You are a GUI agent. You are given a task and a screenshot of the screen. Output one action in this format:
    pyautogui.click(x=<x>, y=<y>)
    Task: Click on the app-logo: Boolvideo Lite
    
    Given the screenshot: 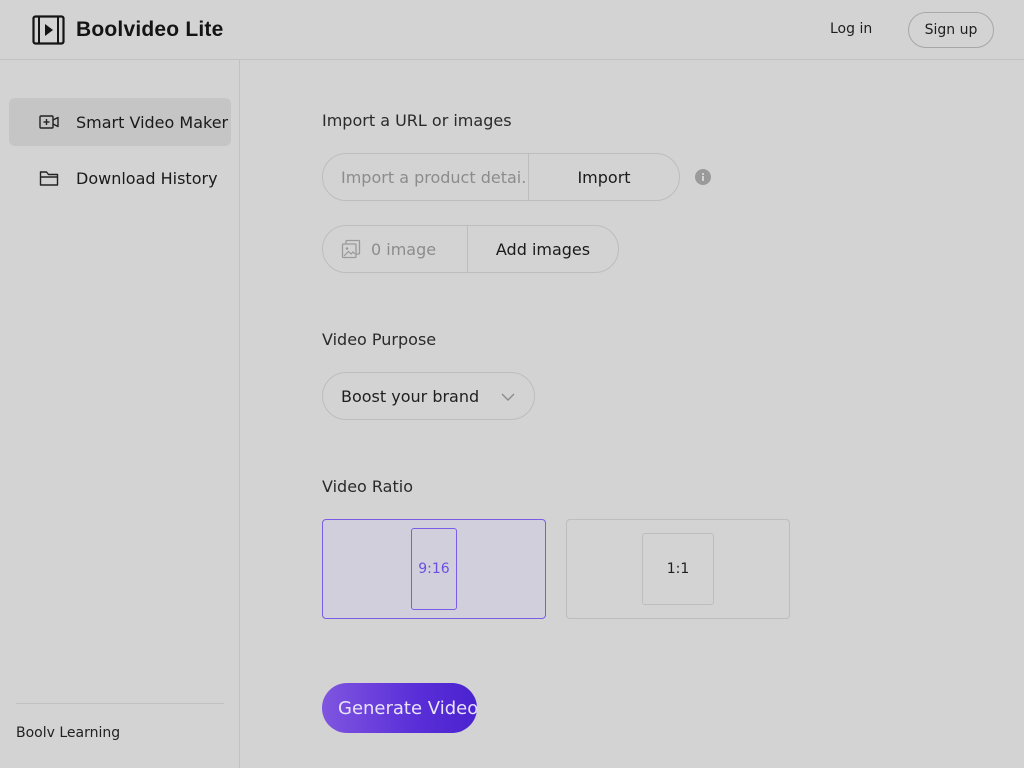 What is the action you would take?
    pyautogui.click(x=127, y=30)
    